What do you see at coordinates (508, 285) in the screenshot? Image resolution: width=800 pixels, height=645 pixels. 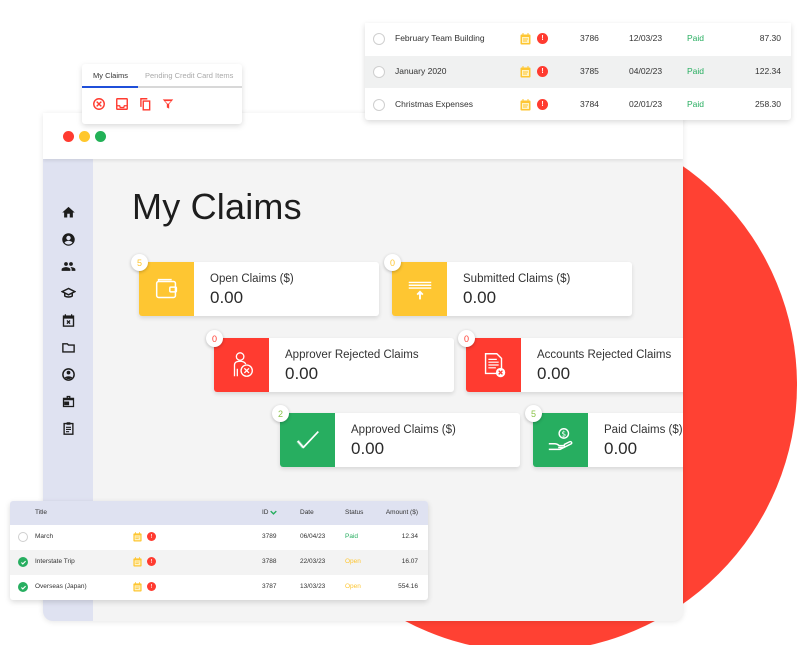 I see `submitted-claims-card: 0 Submitted Claims ($) 0.00` at bounding box center [508, 285].